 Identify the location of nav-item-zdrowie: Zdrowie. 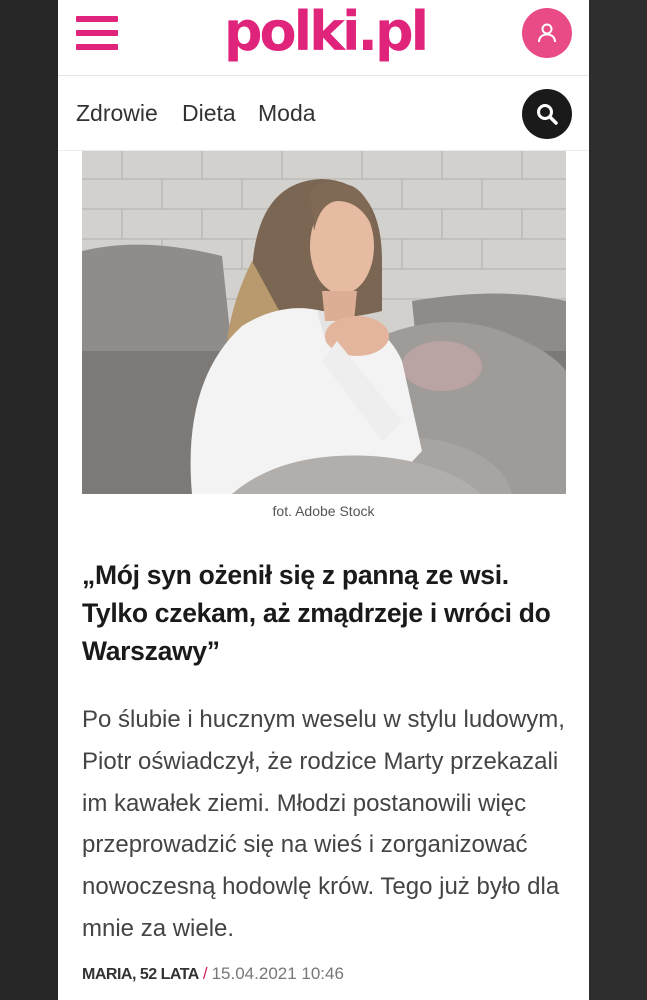
(117, 113).